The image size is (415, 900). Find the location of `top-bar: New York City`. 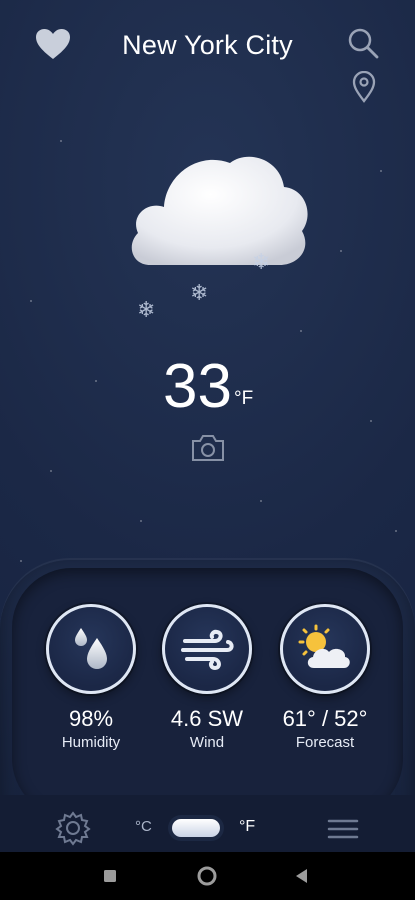

top-bar: New York City is located at coordinates (207, 55).